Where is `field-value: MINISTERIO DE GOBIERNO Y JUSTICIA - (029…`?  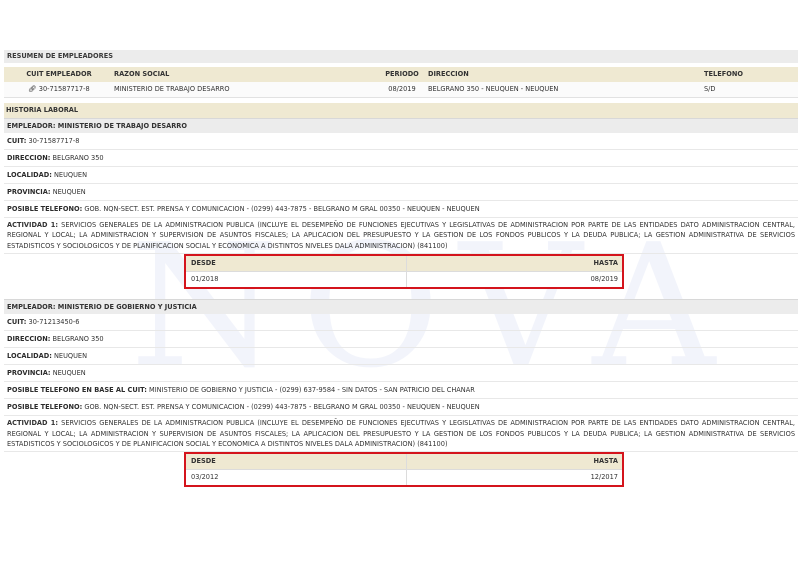
field-value: MINISTERIO DE GOBIERNO Y JUSTICIA - (029… is located at coordinates (312, 390).